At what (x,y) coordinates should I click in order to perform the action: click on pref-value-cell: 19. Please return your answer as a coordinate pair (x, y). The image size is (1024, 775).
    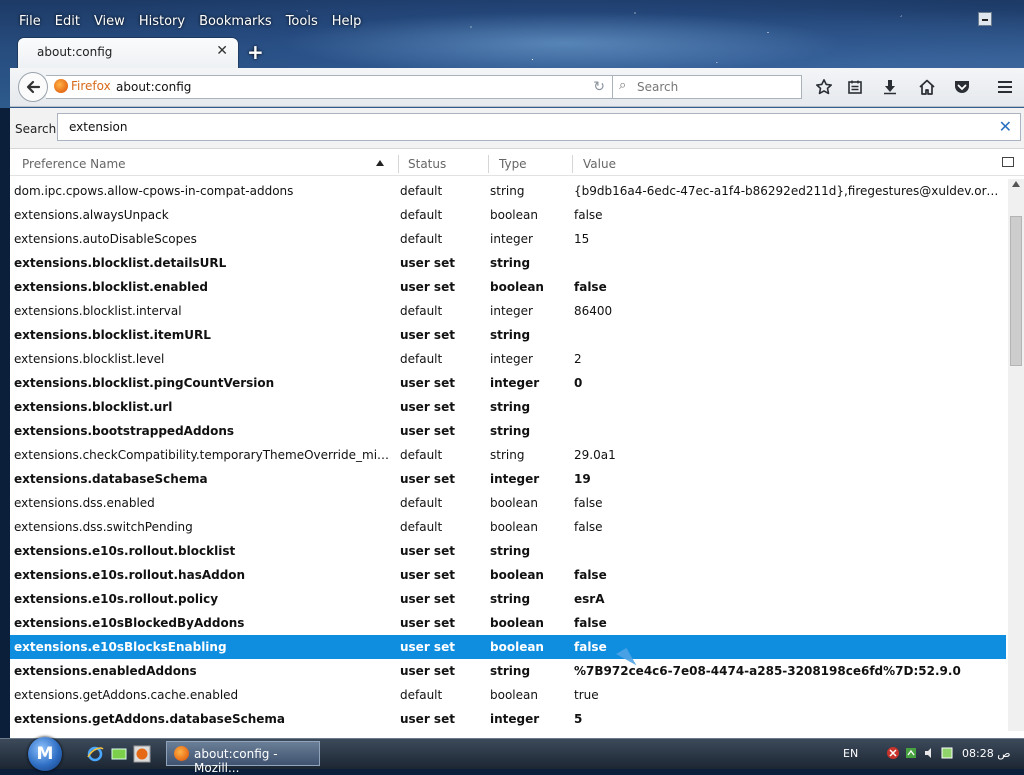
    Looking at the image, I should click on (582, 479).